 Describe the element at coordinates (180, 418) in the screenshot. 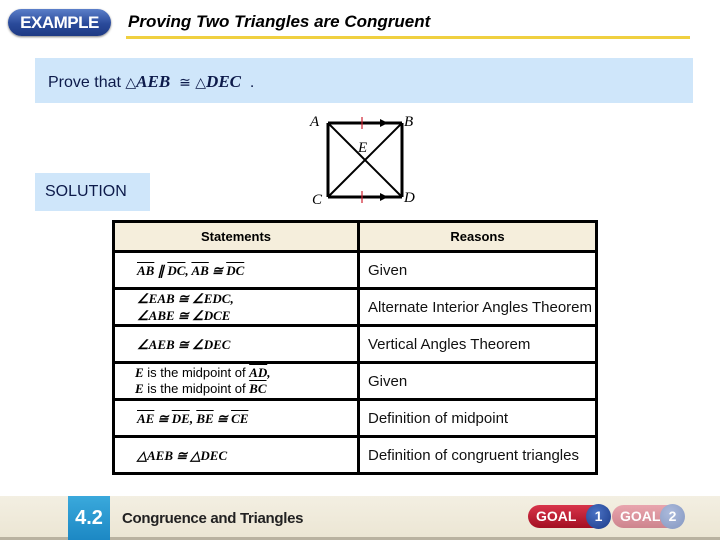

I see `segment: DE` at that location.